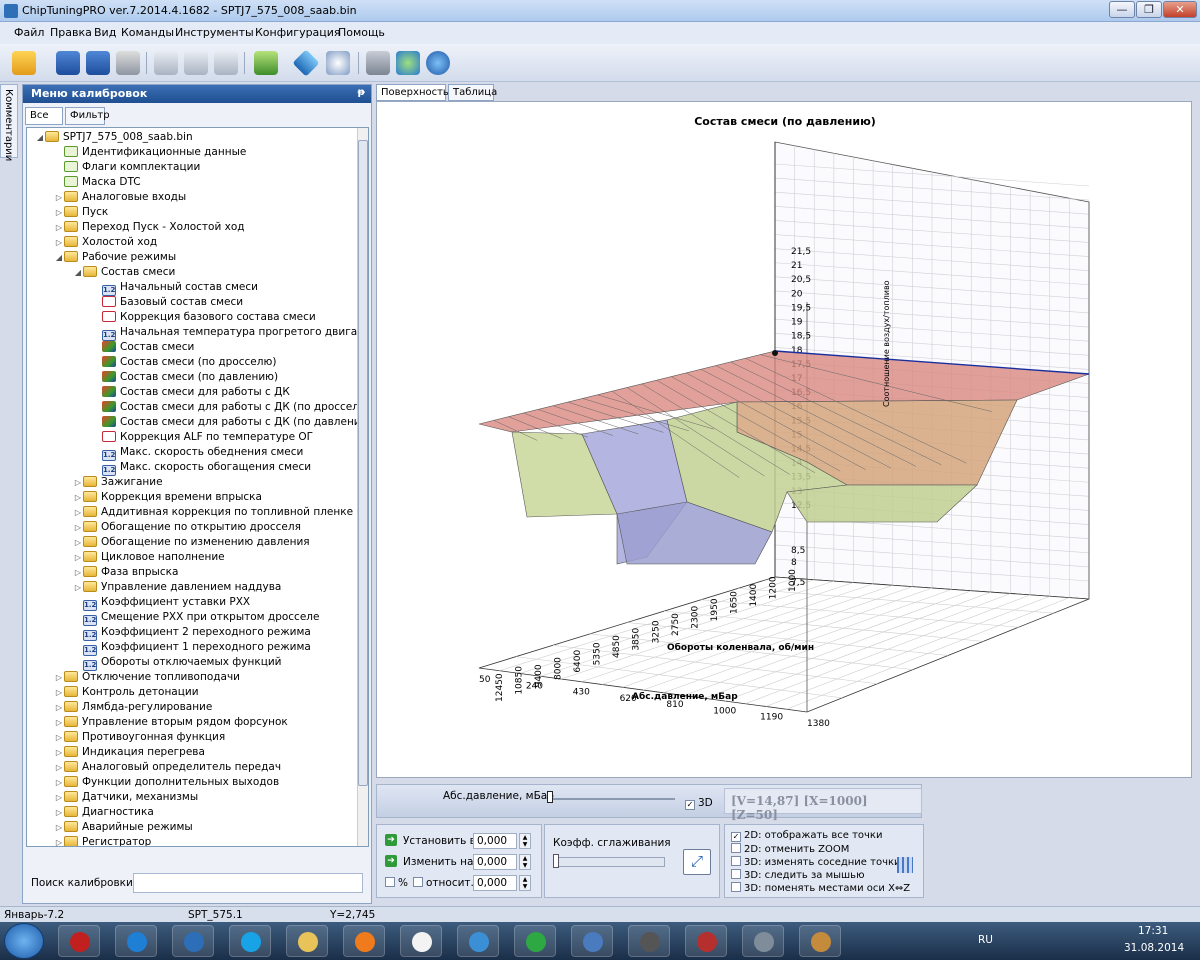  Describe the element at coordinates (125, 572) in the screenshot. I see `tree-item: ▷ Фаза впрыска` at that location.